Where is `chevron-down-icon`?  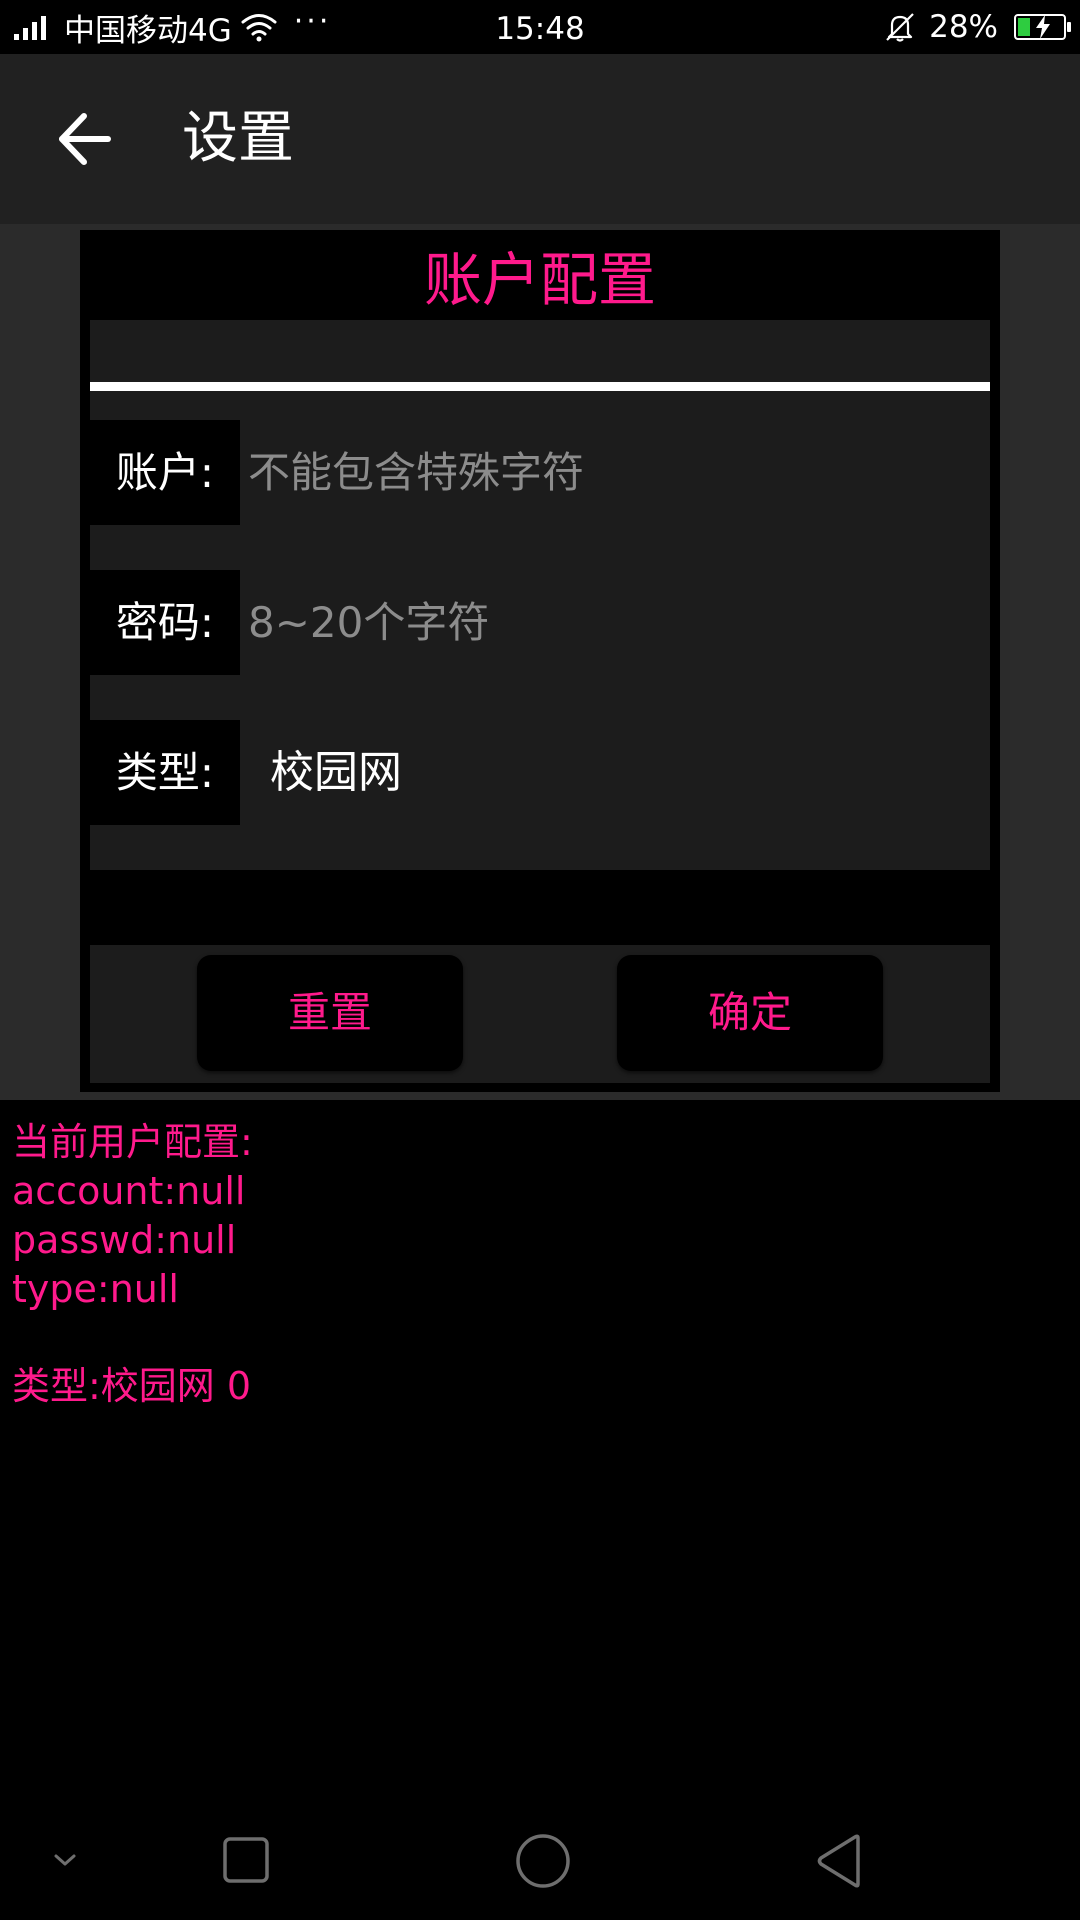 chevron-down-icon is located at coordinates (65, 1860).